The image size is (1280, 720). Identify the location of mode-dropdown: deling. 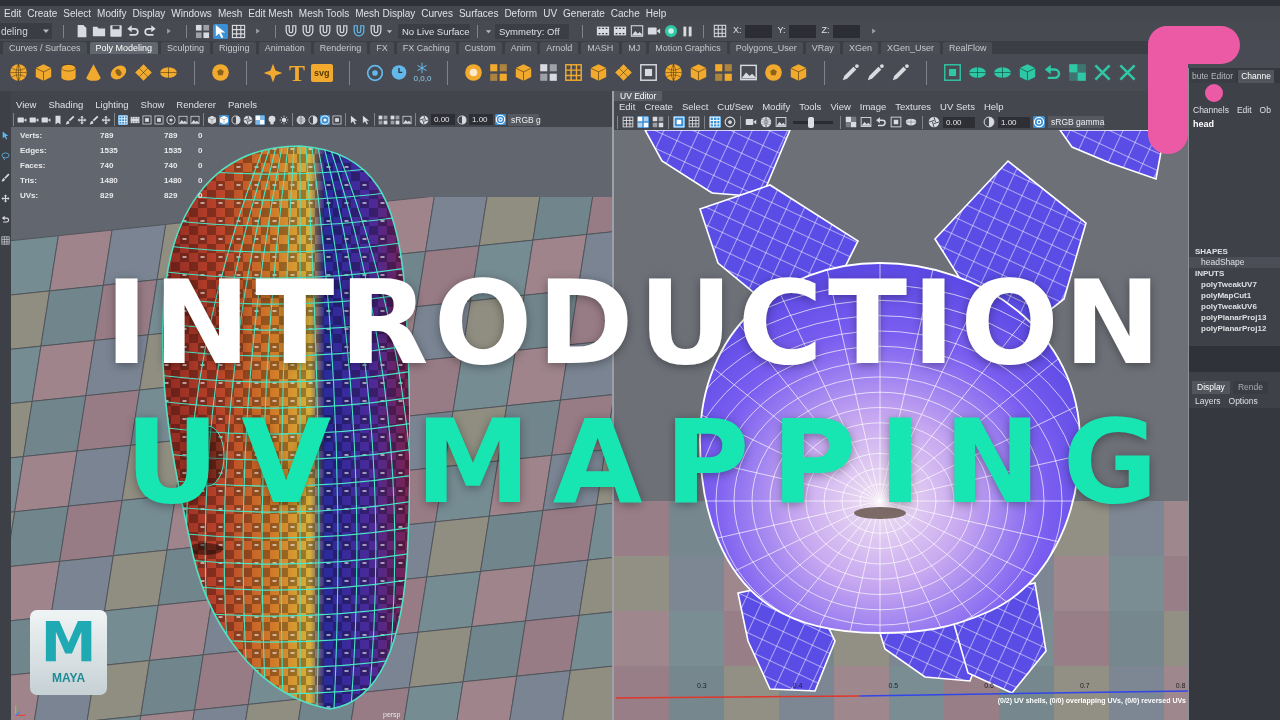
(26, 31).